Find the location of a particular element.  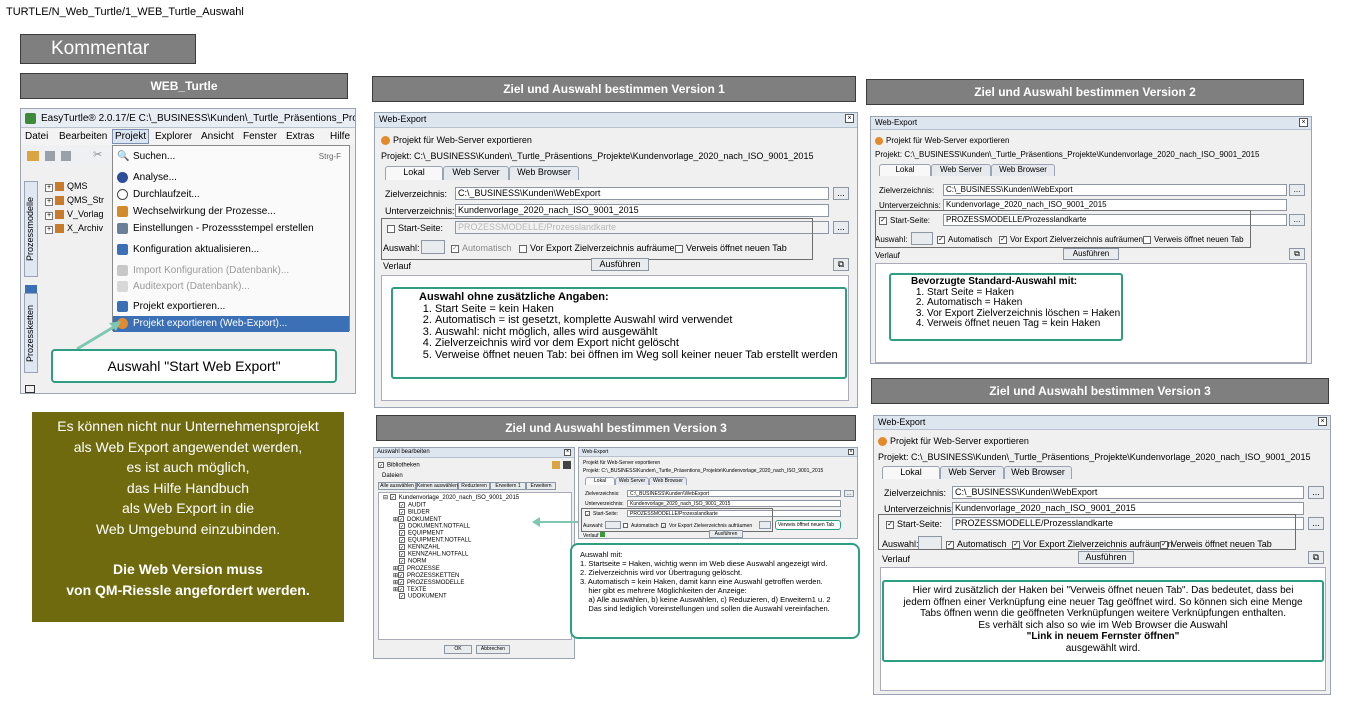

ok-button: OK is located at coordinates (458, 649).